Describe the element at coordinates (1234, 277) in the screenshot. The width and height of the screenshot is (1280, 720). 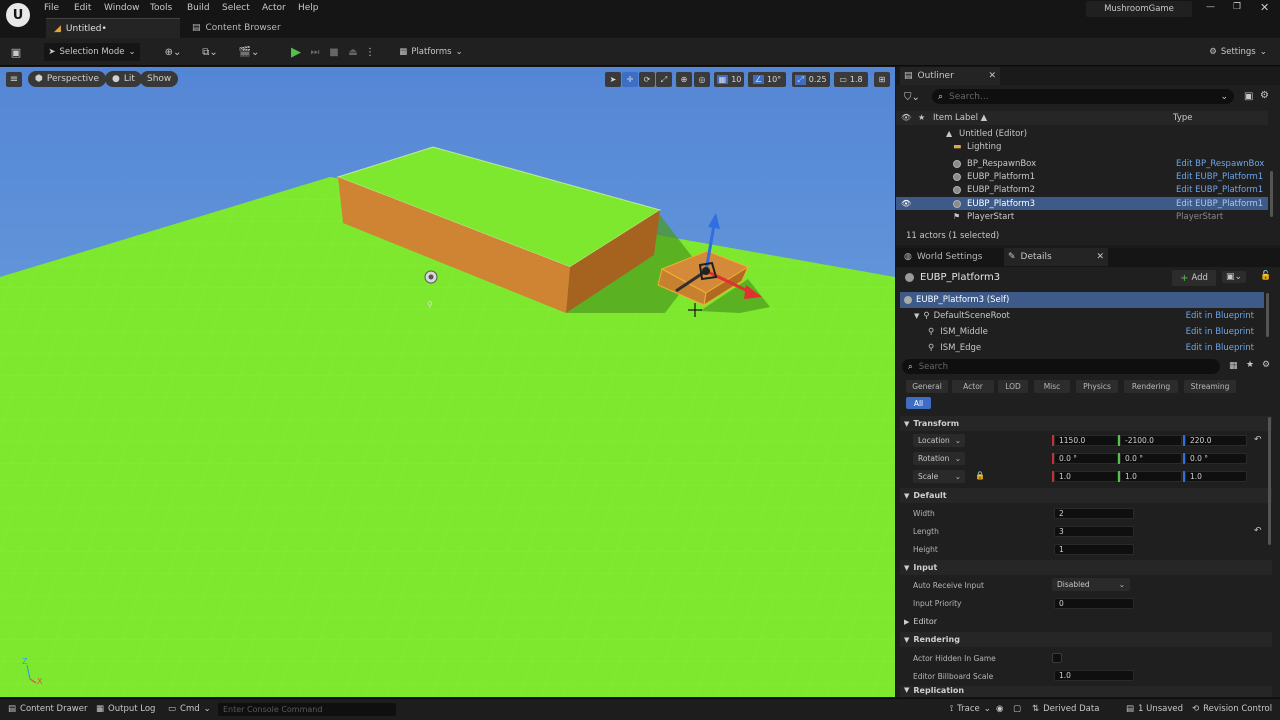
I see `blueprint-options-icon: ▣⌄` at that location.